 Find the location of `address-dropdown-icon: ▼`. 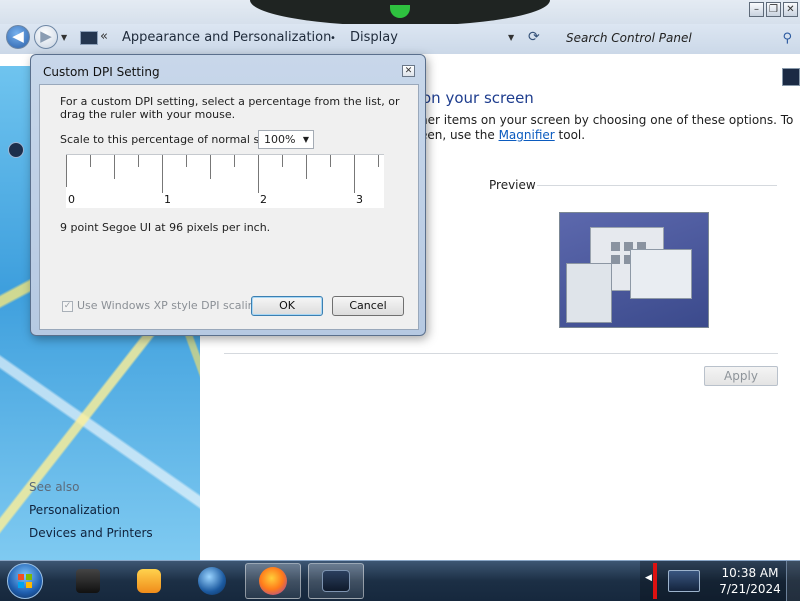

address-dropdown-icon: ▼ is located at coordinates (511, 37).